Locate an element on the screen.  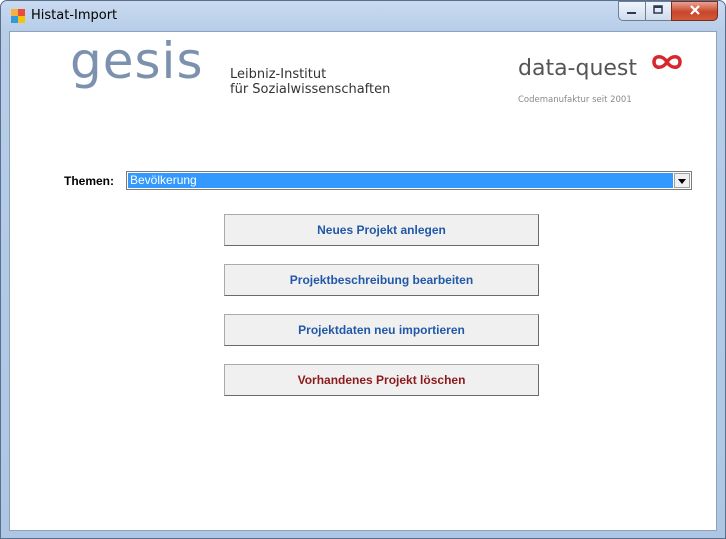
themen-label: Themen: is located at coordinates (89, 181).